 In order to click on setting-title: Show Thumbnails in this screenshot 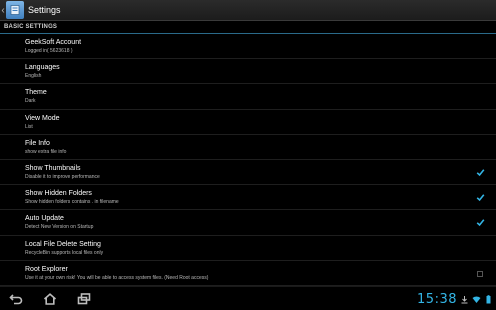, I will do `click(53, 168)`.